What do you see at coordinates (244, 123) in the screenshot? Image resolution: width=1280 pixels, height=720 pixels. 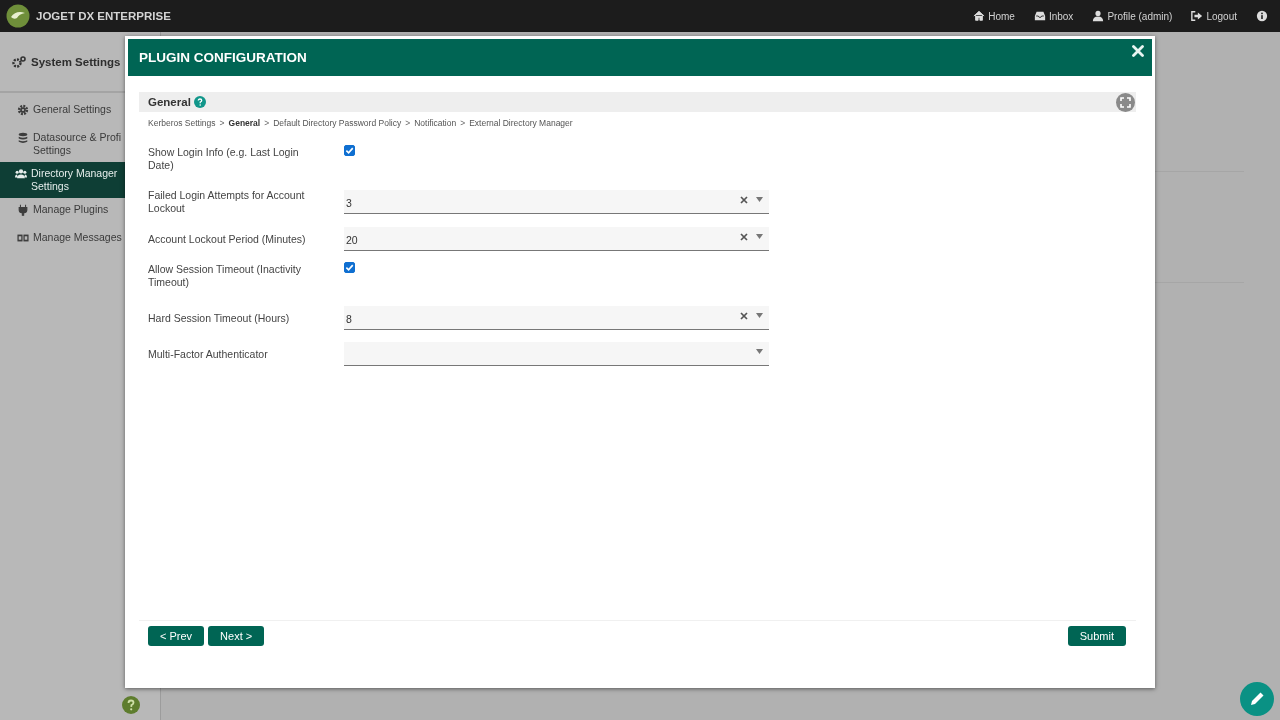 I see `breadcrumb-step: General` at bounding box center [244, 123].